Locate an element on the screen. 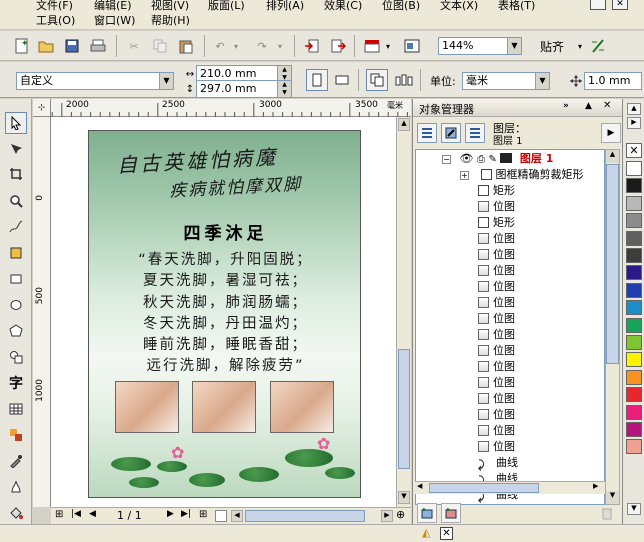 The width and height of the screenshot is (644, 542). tree-scroll-right-icon: ▶ is located at coordinates (595, 486).